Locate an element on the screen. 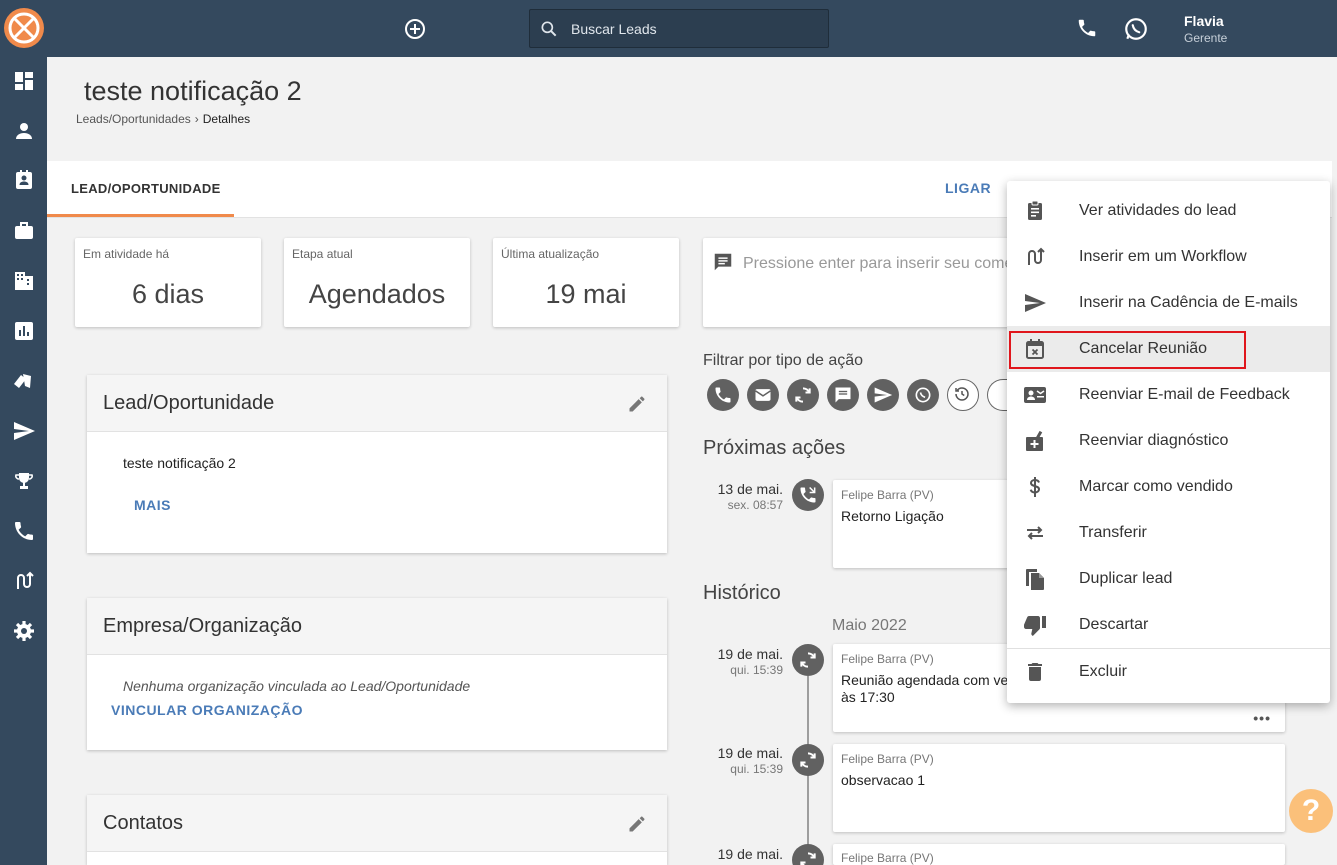 The height and width of the screenshot is (865, 1337). gear-icon is located at coordinates (24, 631).